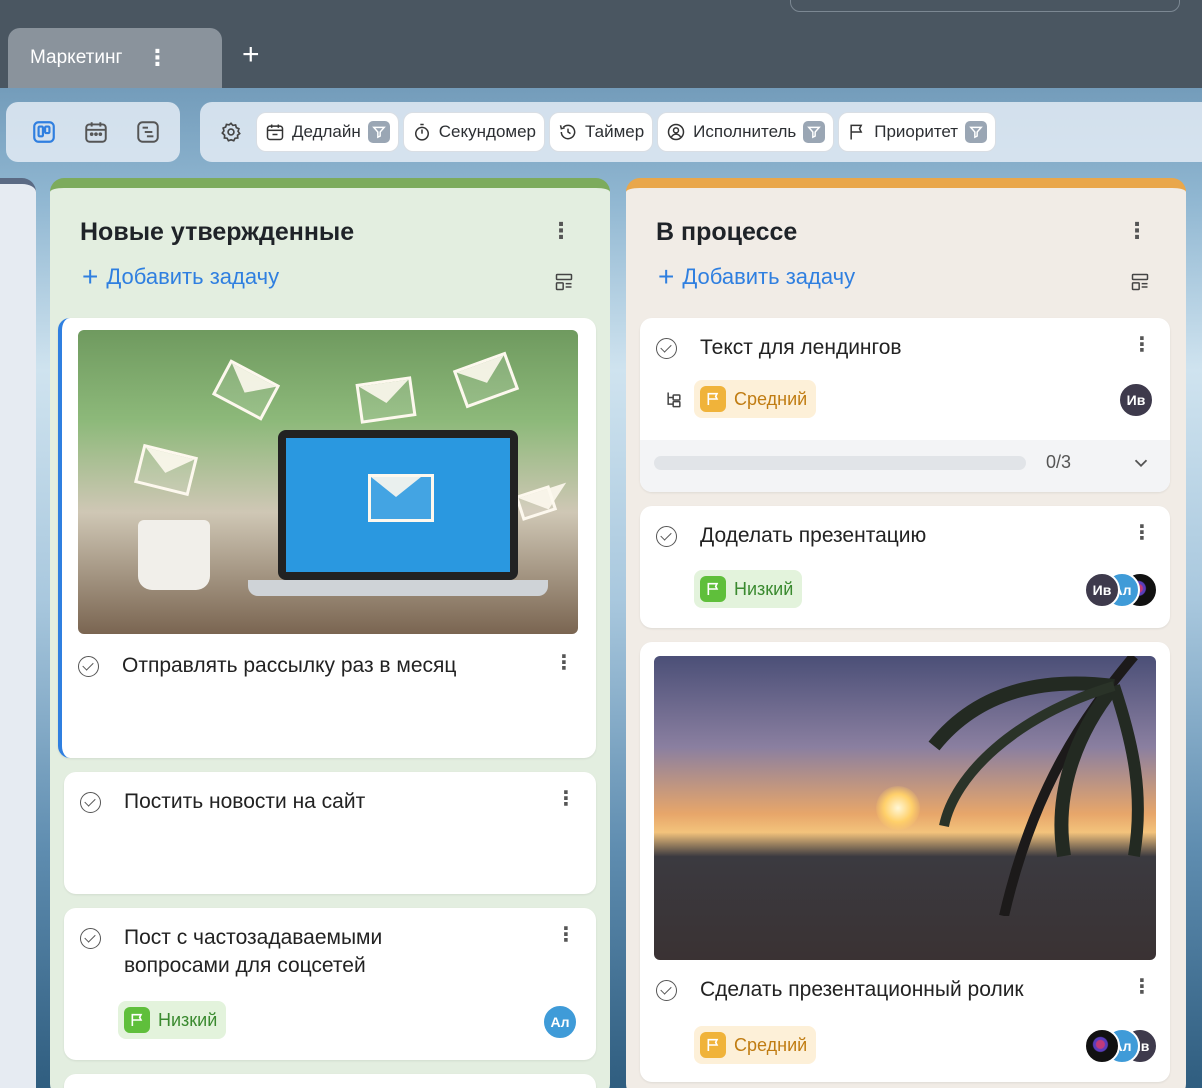 Image resolution: width=1202 pixels, height=1088 pixels. I want to click on column-title: Новые утвержденные, so click(217, 232).